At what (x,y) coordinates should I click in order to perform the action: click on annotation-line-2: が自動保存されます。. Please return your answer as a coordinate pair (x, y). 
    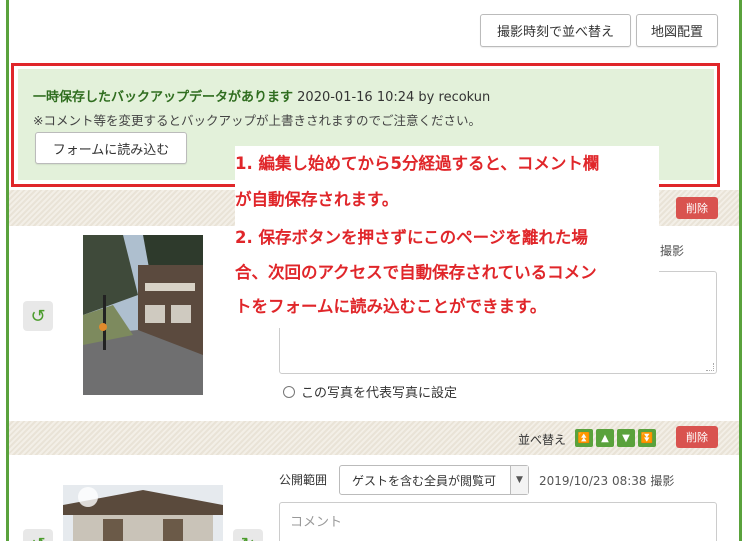
    Looking at the image, I should click on (317, 199).